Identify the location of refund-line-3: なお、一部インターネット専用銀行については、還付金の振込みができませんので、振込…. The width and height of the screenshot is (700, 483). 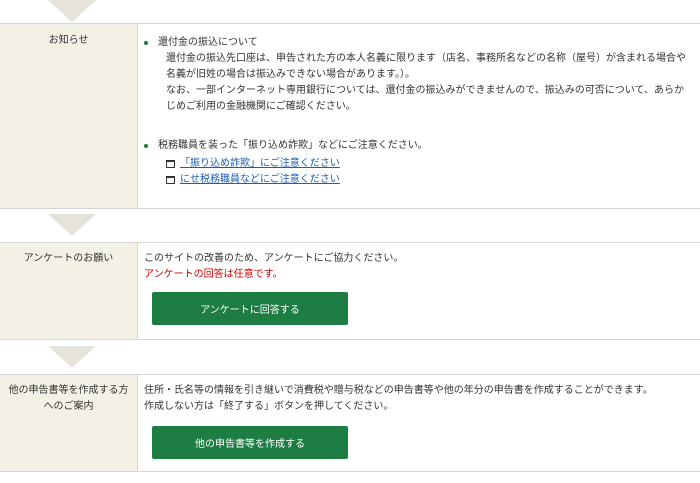
(425, 90).